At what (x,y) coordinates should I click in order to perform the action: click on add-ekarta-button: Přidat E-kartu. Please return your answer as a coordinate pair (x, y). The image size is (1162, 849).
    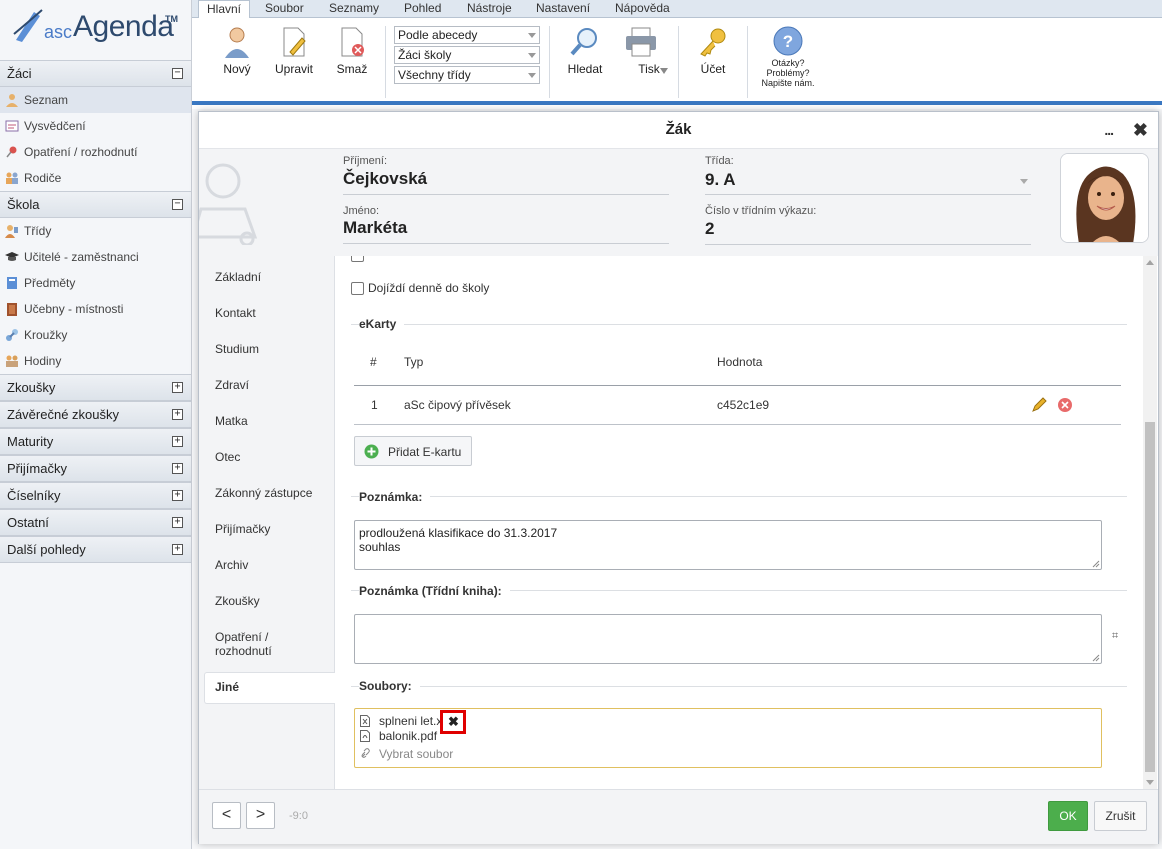
    Looking at the image, I should click on (413, 451).